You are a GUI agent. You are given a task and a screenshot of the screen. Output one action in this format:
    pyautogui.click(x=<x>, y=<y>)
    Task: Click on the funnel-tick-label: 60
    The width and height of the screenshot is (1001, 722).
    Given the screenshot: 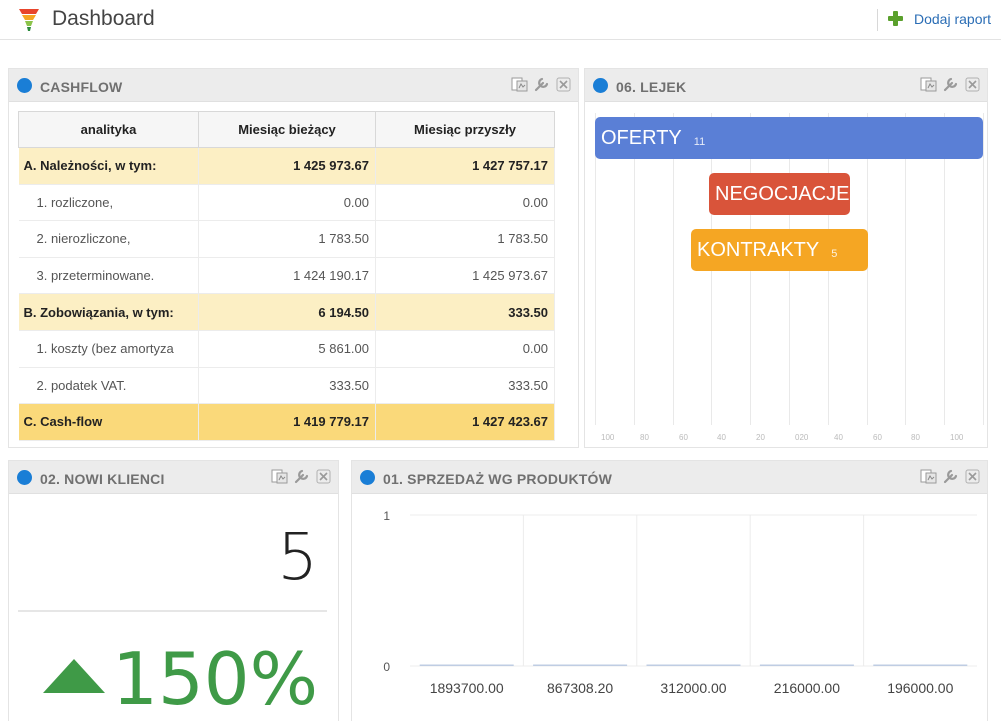 What is the action you would take?
    pyautogui.click(x=683, y=437)
    